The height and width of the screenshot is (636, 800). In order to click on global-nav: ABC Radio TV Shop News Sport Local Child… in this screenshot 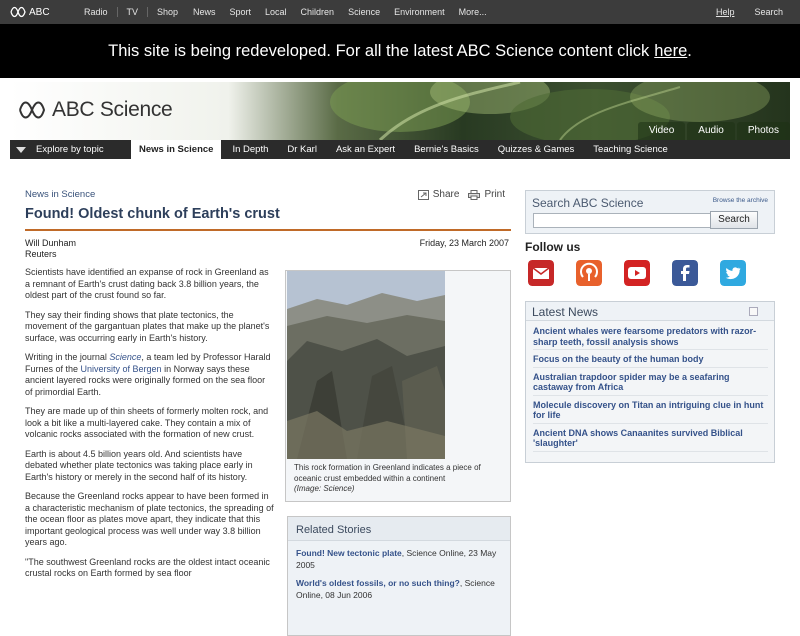, I will do `click(400, 12)`.